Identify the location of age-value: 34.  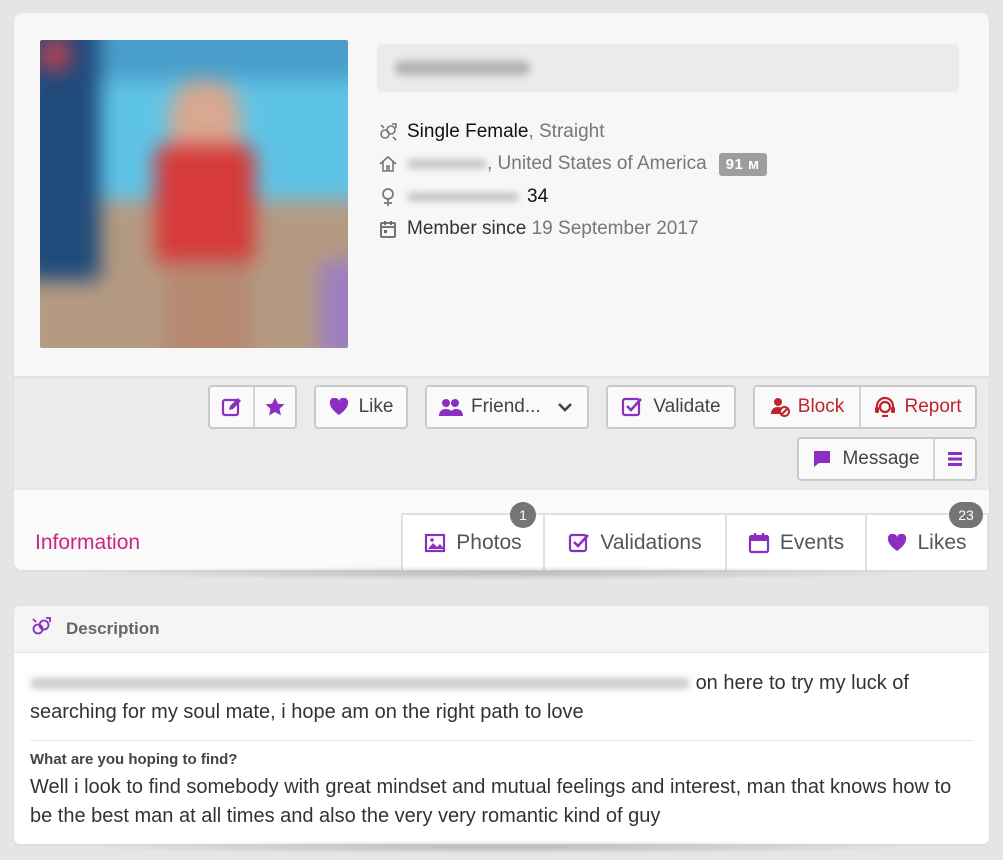
(538, 196).